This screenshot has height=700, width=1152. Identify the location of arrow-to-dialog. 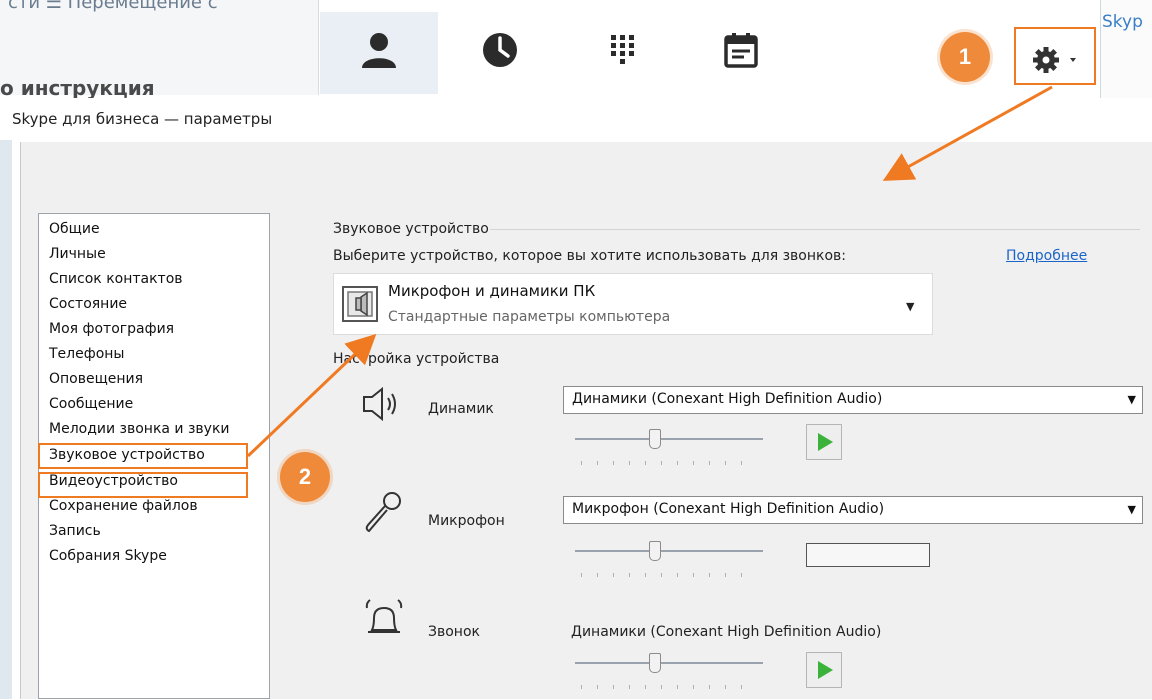
(967, 133).